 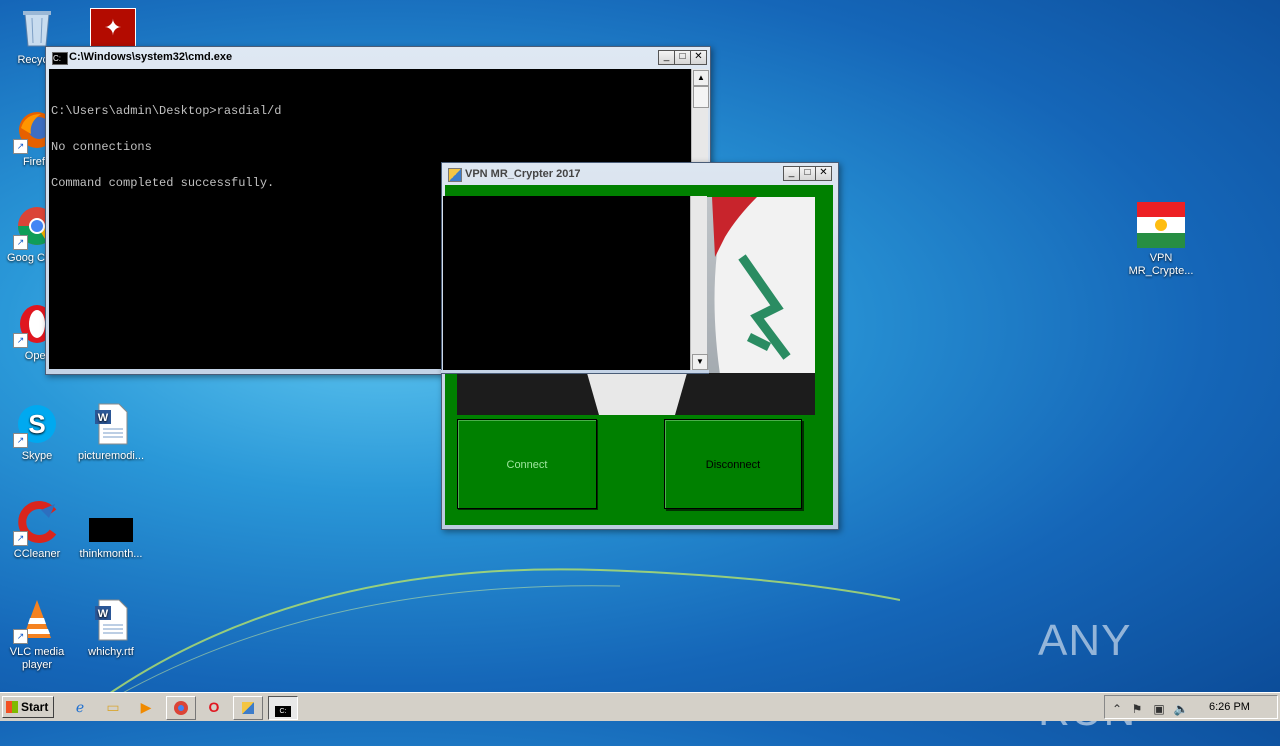 I want to click on connect-button-label: Connect, so click(x=527, y=465).